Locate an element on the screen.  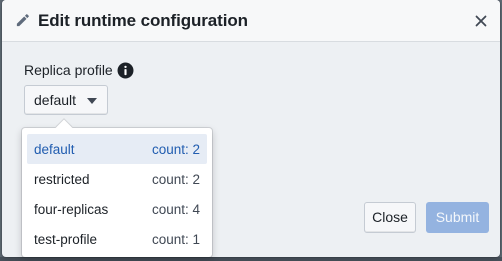
submit-button: Submit is located at coordinates (457, 217).